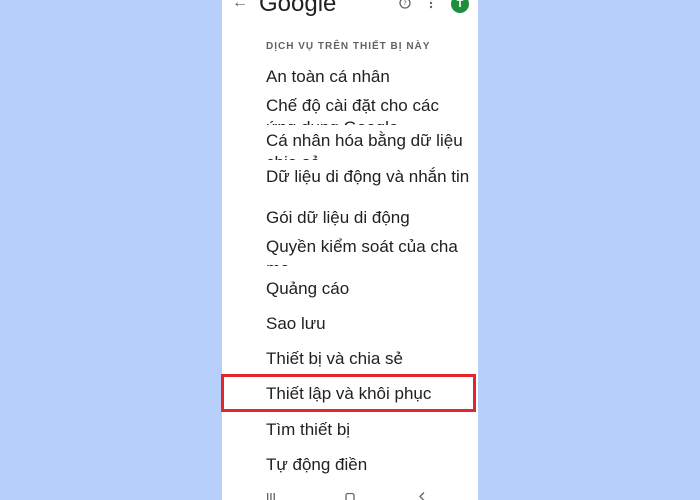  I want to click on list-item-label: Gói dữ liệu di động, so click(338, 217).